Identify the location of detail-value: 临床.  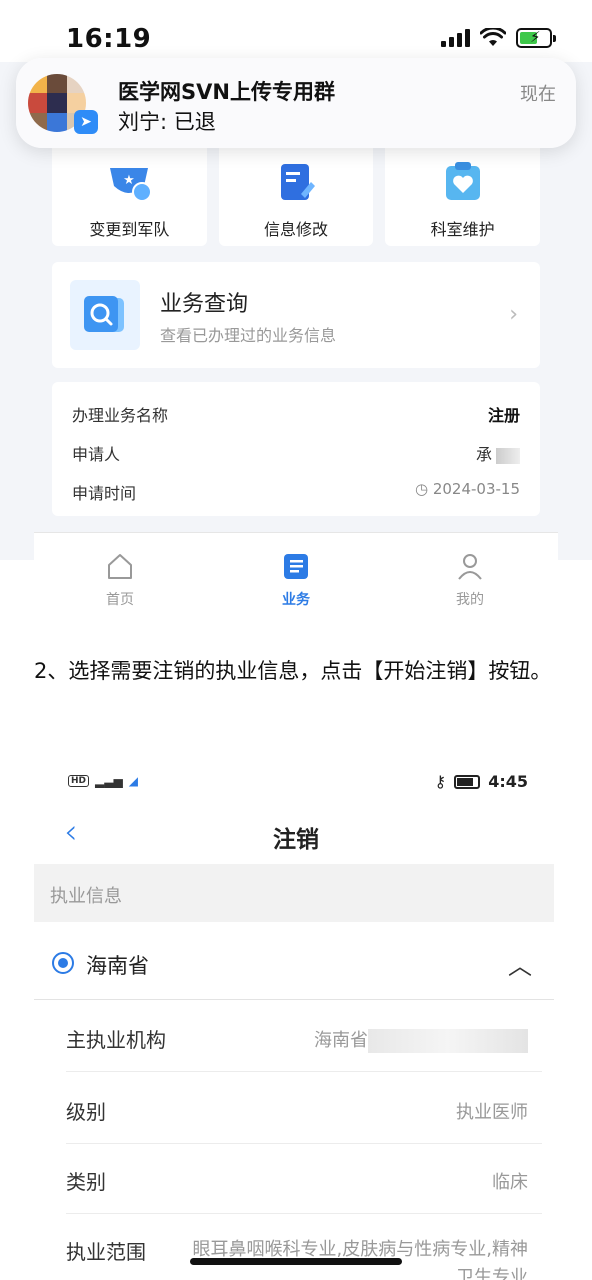
(510, 1182).